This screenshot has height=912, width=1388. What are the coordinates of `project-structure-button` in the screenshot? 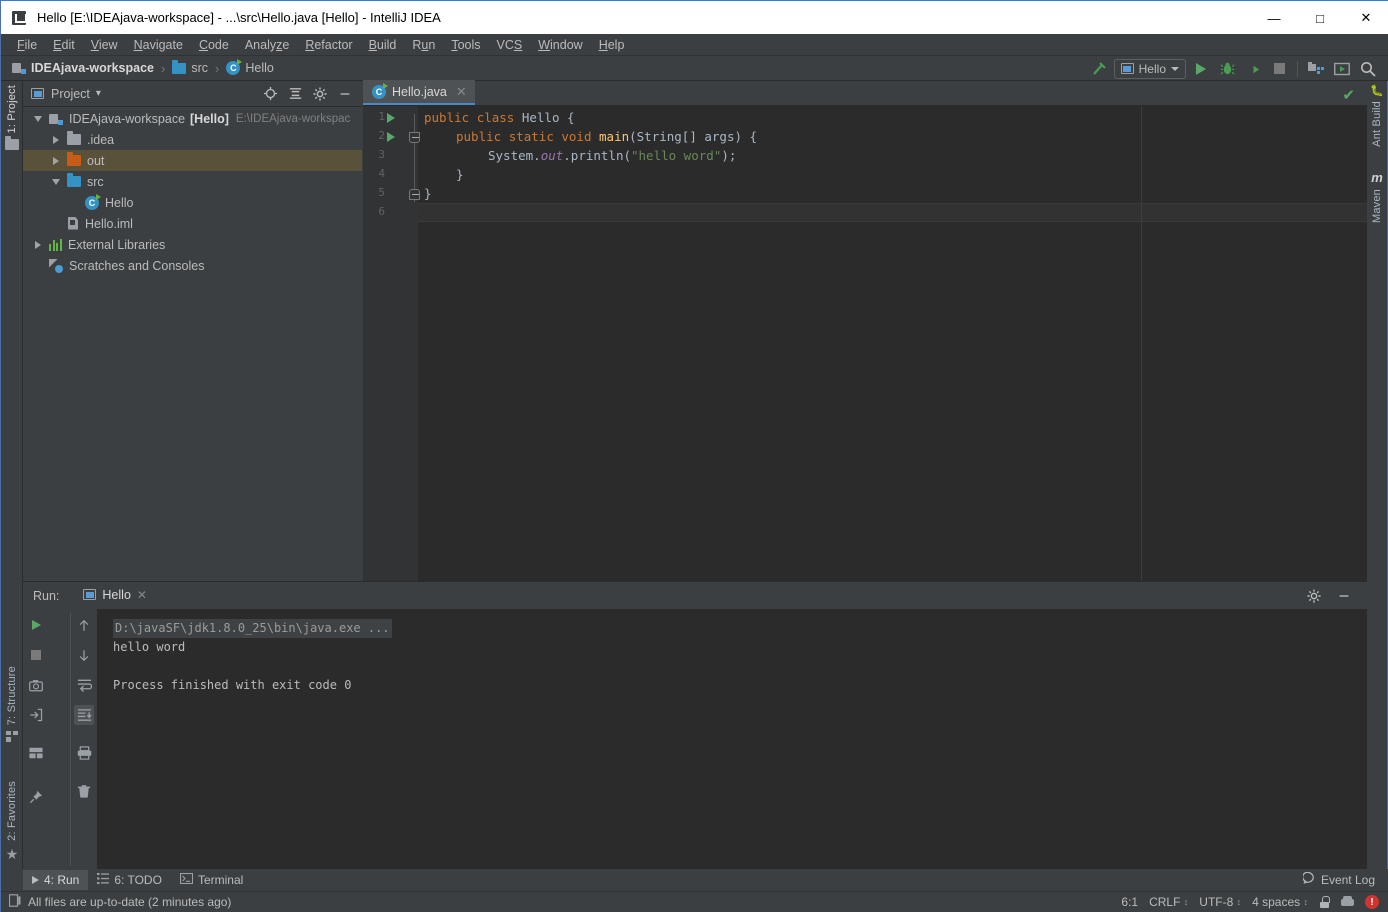 It's located at (1316, 69).